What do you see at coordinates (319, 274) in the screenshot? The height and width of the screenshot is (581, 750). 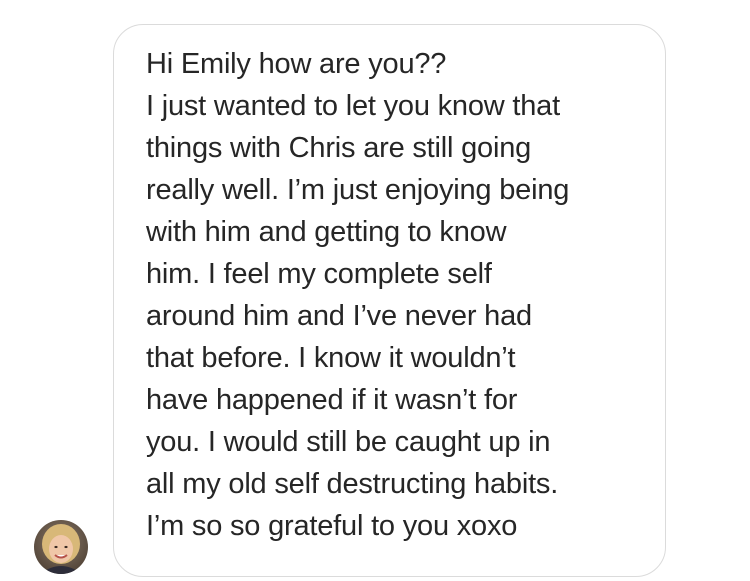 I see `message-line: him. I feel my complete self` at bounding box center [319, 274].